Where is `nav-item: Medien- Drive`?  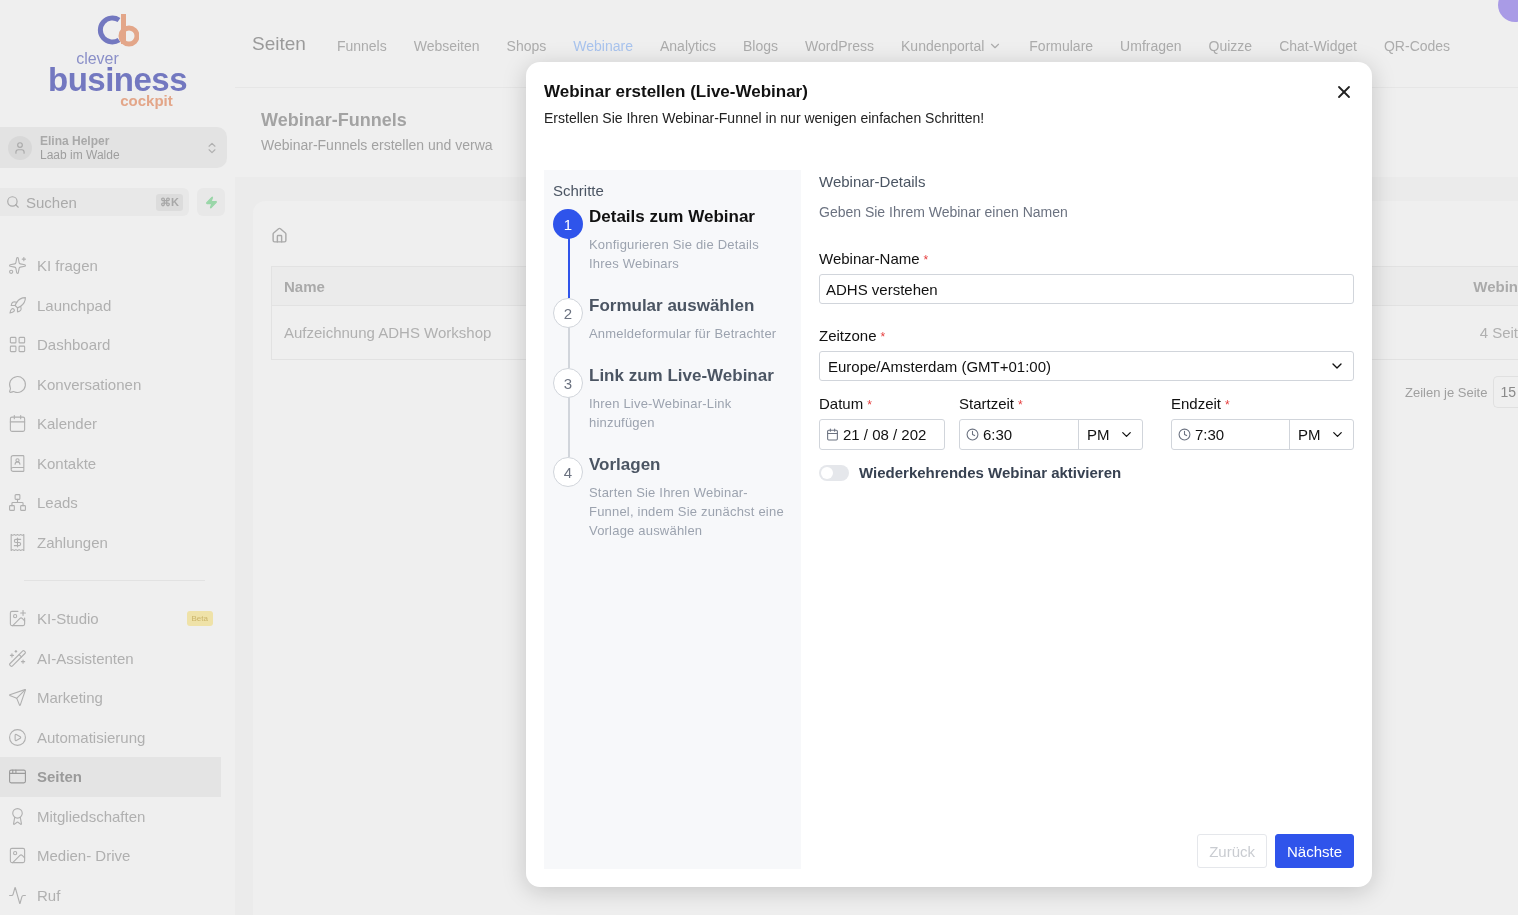
nav-item: Medien- Drive is located at coordinates (110, 856).